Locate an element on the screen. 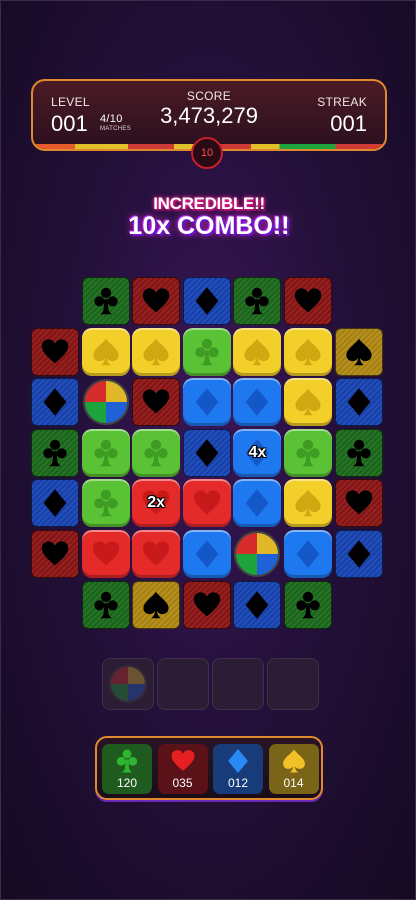 This screenshot has height=900, width=416. combo-praise-text: INCREDIBLE!! is located at coordinates (209, 203).